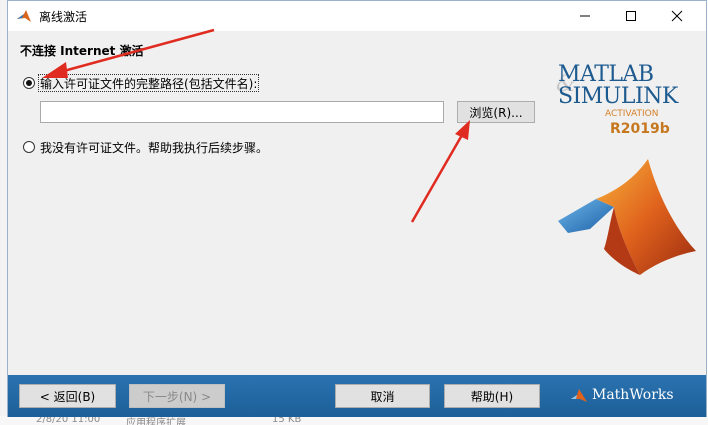 The image size is (708, 425). I want to click on no-license-label: 我没有许可证文件。帮助我执行后续步骤。, so click(154, 147).